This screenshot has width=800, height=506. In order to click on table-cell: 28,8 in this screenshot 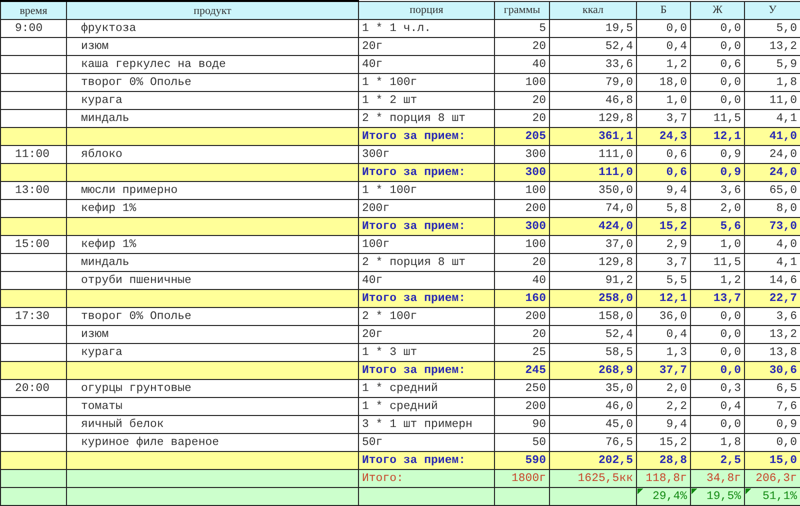, I will do `click(663, 461)`.